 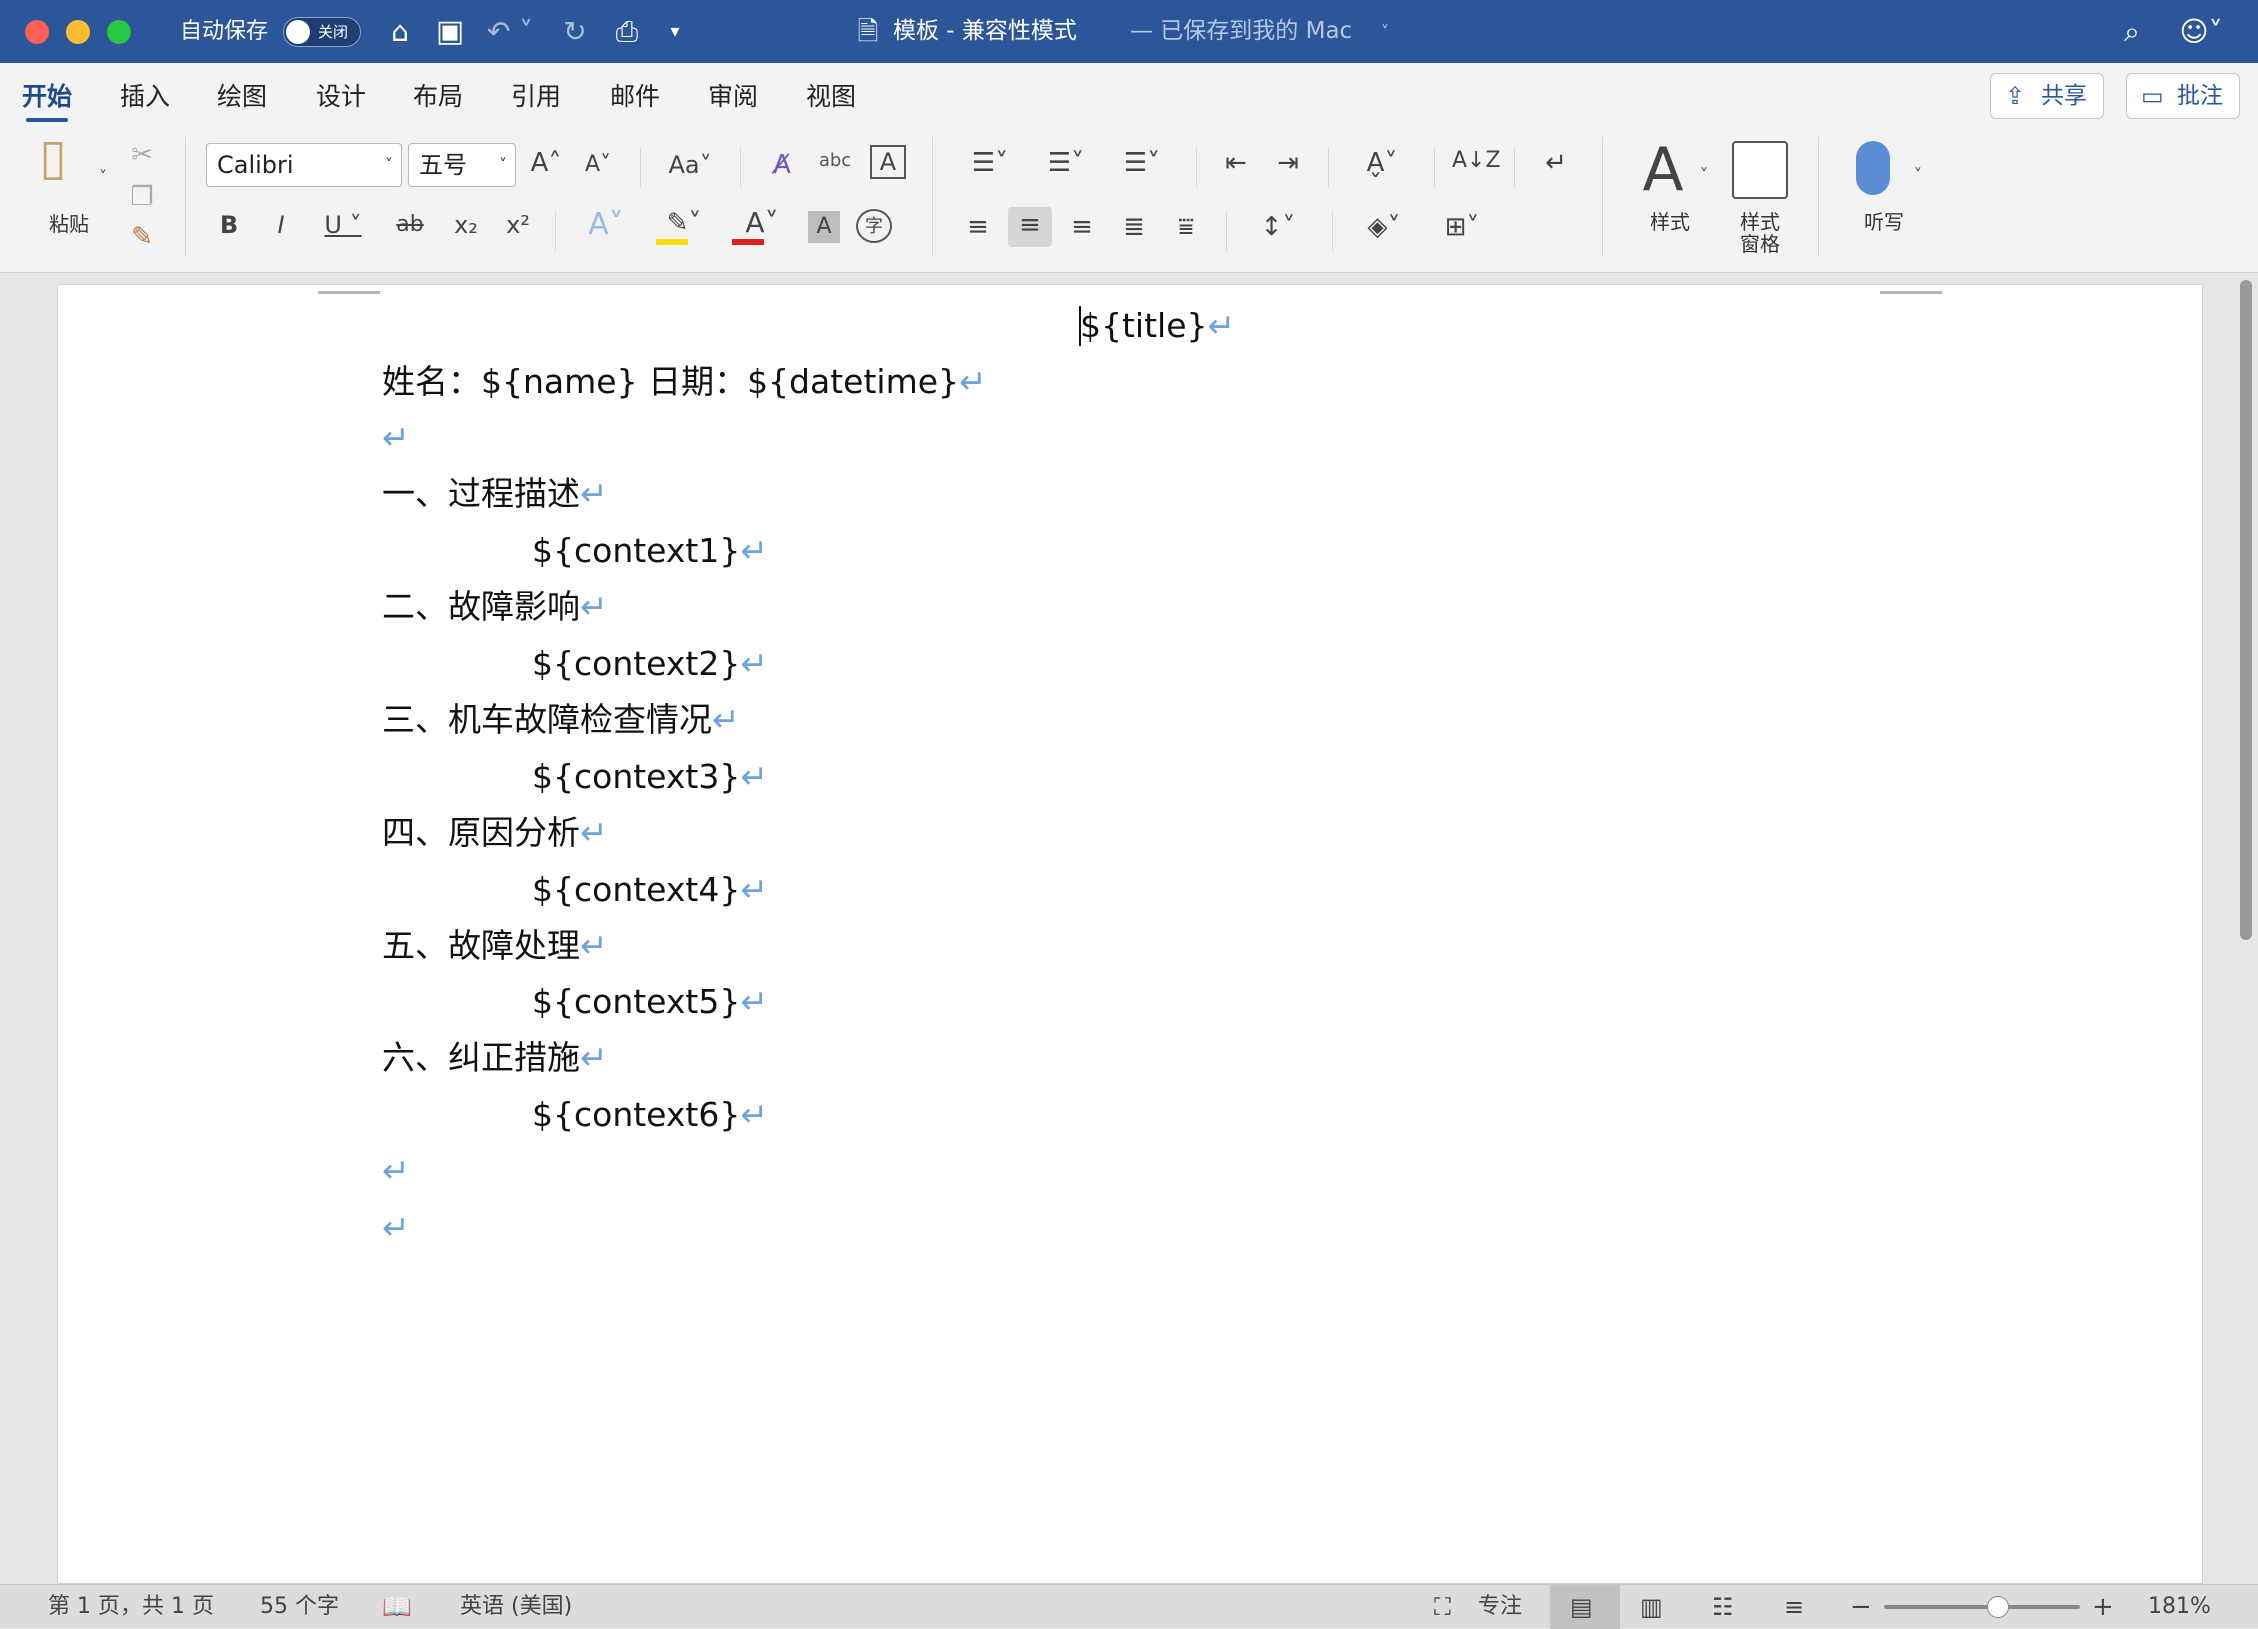 What do you see at coordinates (103, 177) in the screenshot?
I see `paste-menu-chevron-icon: ˅` at bounding box center [103, 177].